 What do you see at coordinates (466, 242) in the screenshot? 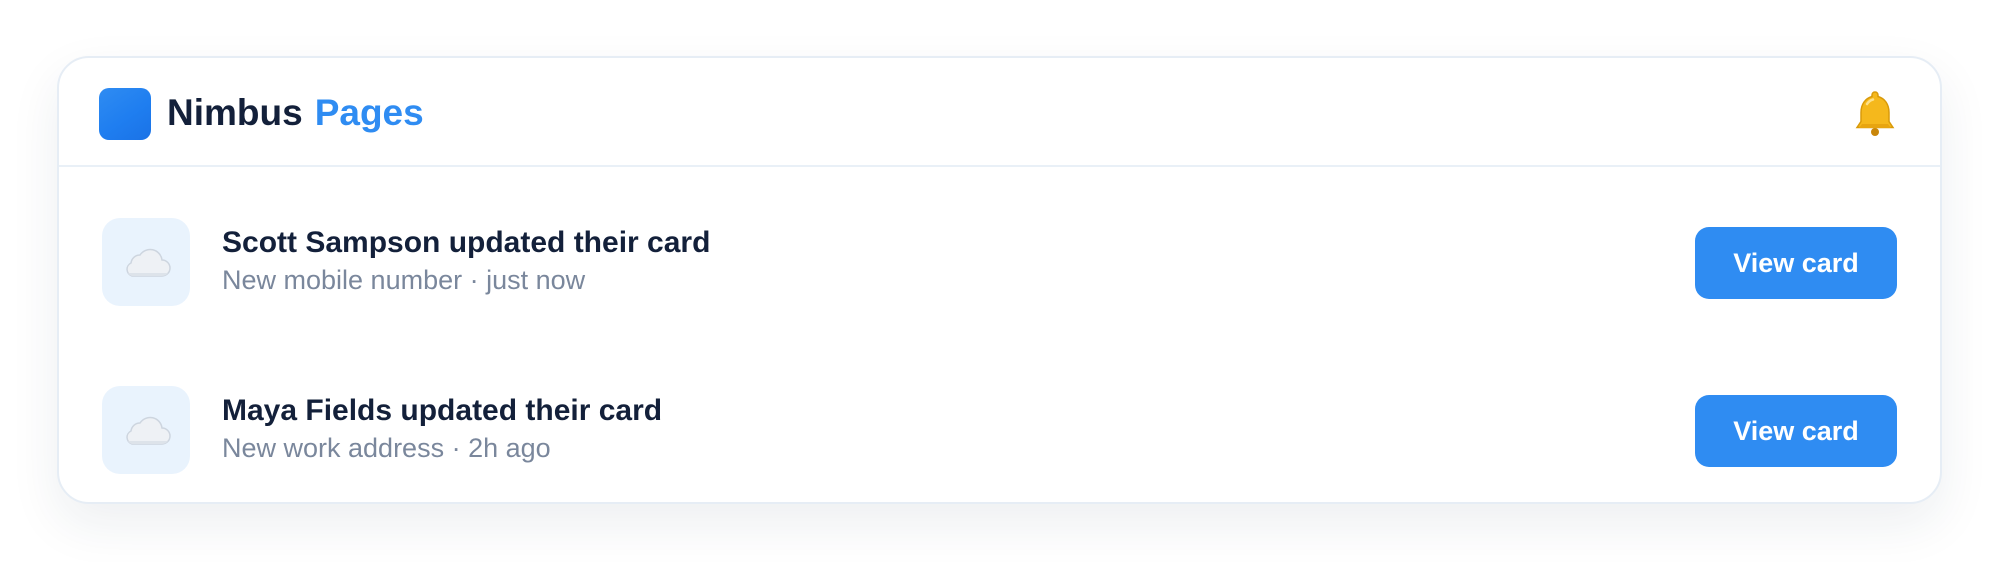
I see `notification-title: Scott Sampson updated their card` at bounding box center [466, 242].